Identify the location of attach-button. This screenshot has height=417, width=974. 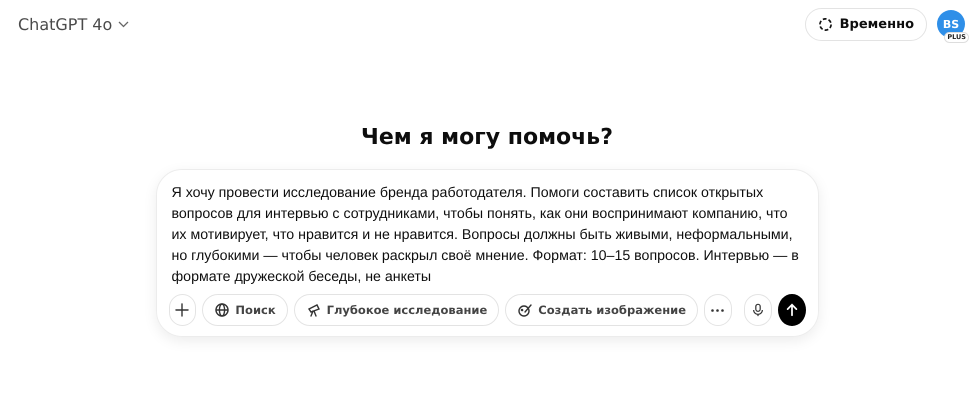
(182, 310).